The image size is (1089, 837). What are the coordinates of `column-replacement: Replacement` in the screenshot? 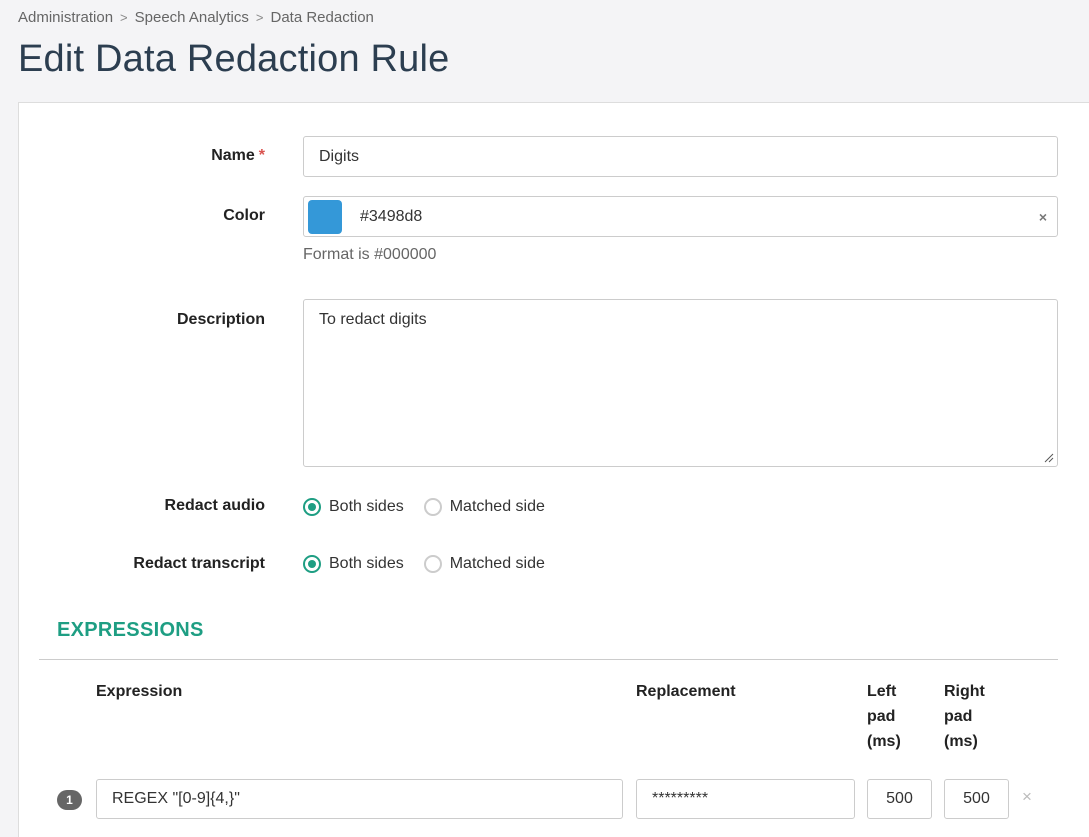 It's located at (686, 691).